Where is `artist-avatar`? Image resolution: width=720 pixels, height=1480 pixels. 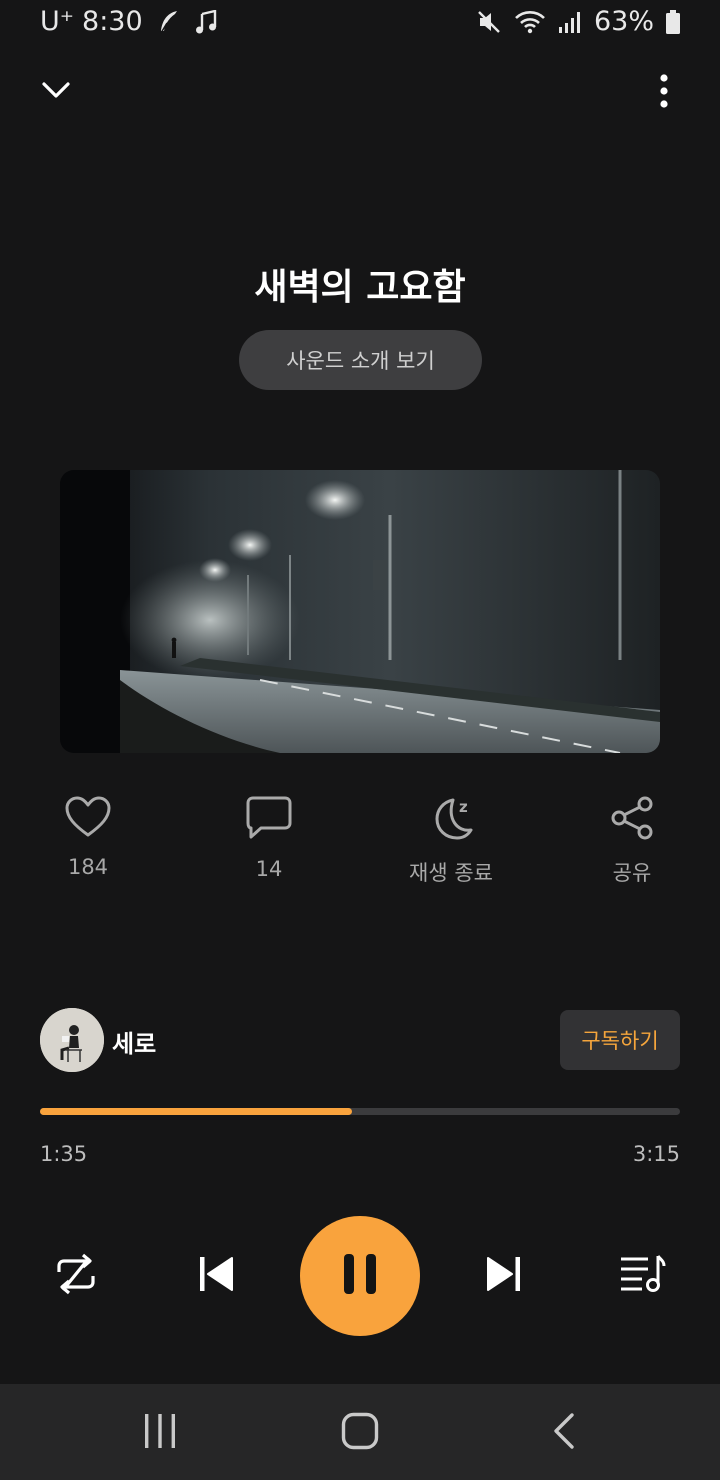
artist-avatar is located at coordinates (72, 1040).